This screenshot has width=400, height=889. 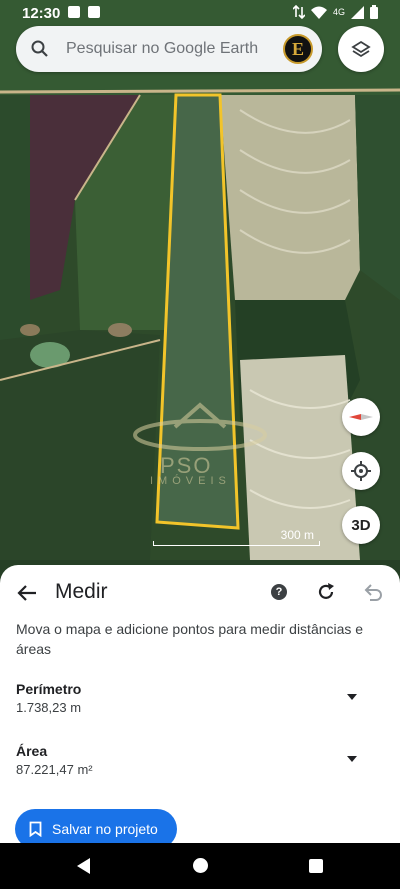 I want to click on nav-home-icon, so click(x=200, y=865).